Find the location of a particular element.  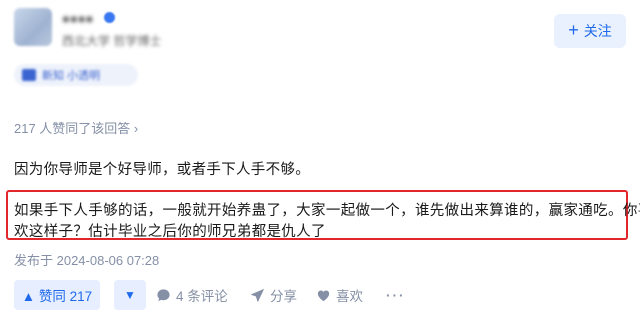

share-button: 分享 is located at coordinates (273, 295).